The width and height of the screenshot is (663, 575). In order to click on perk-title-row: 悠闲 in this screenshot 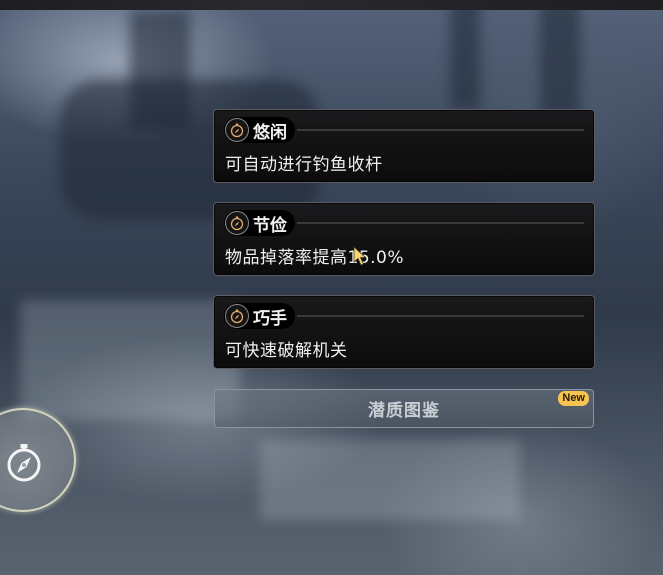, I will do `click(404, 130)`.